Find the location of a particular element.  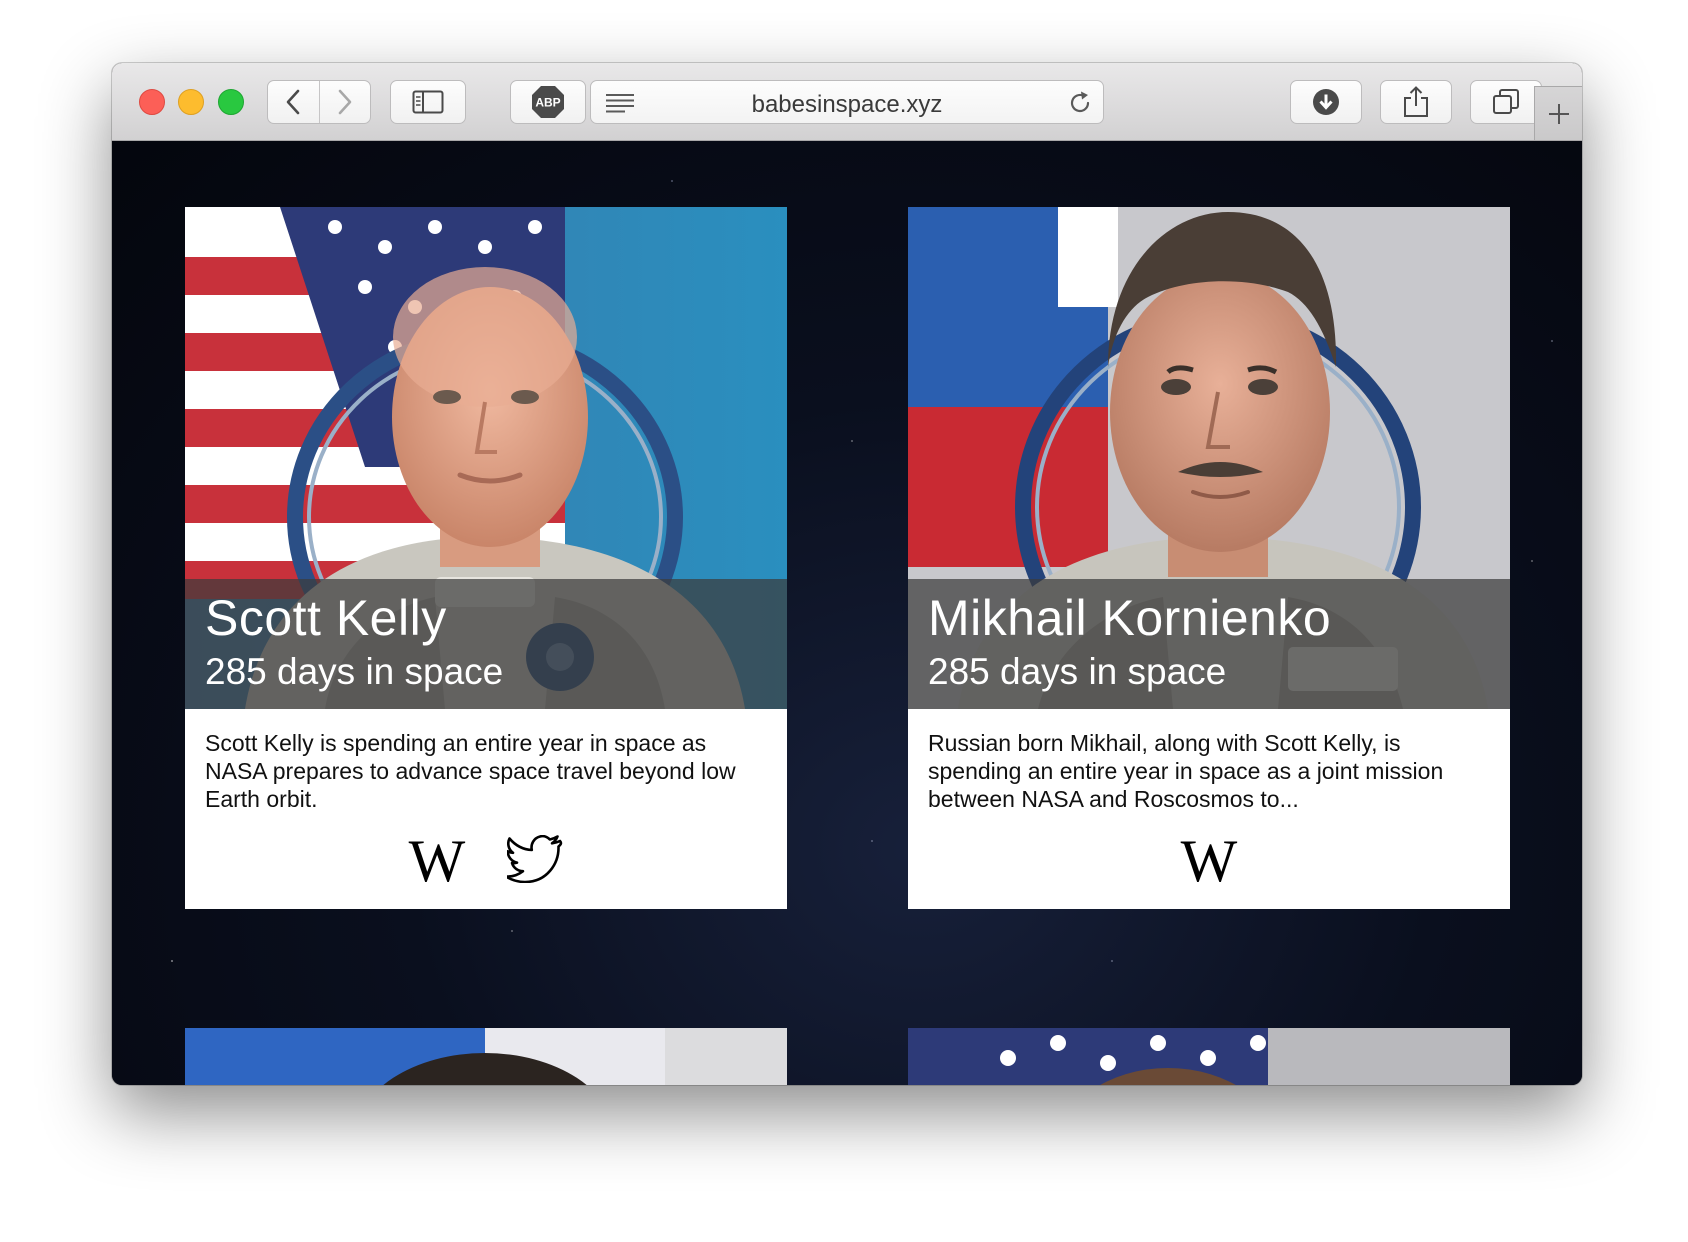

astronaut-photo: Scott Kelly 285 days in space is located at coordinates (486, 458).